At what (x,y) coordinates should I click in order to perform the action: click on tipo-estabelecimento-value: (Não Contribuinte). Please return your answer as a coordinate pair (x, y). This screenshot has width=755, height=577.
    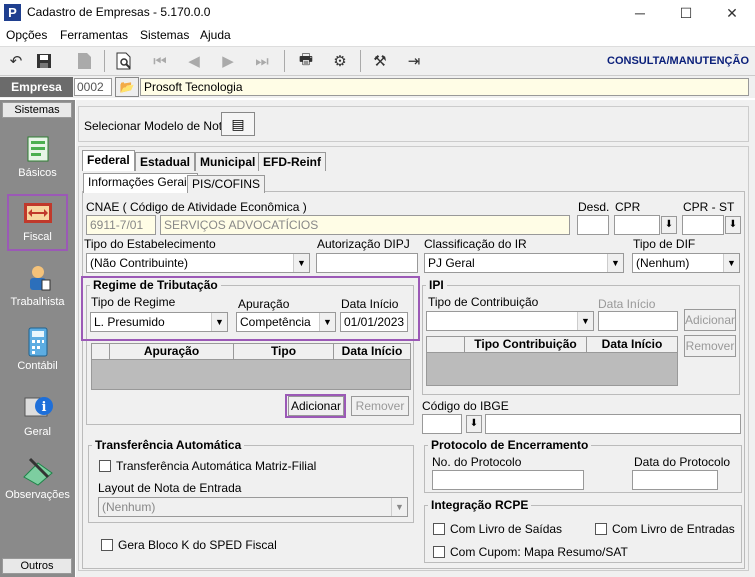
    Looking at the image, I should click on (139, 263).